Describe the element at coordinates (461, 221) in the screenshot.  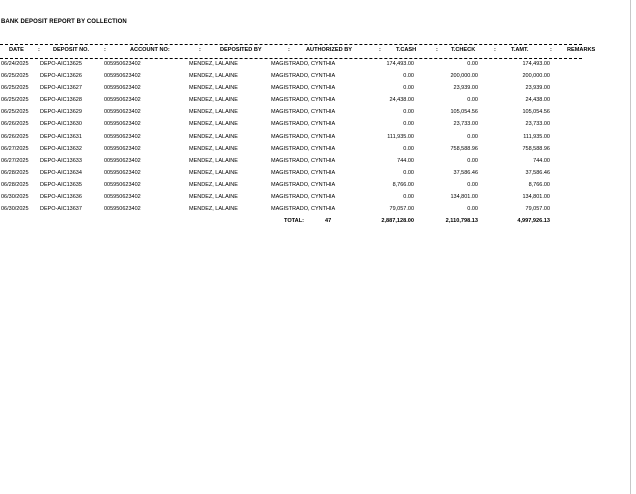
I see `total-t-check: 2,110,798.13` at that location.